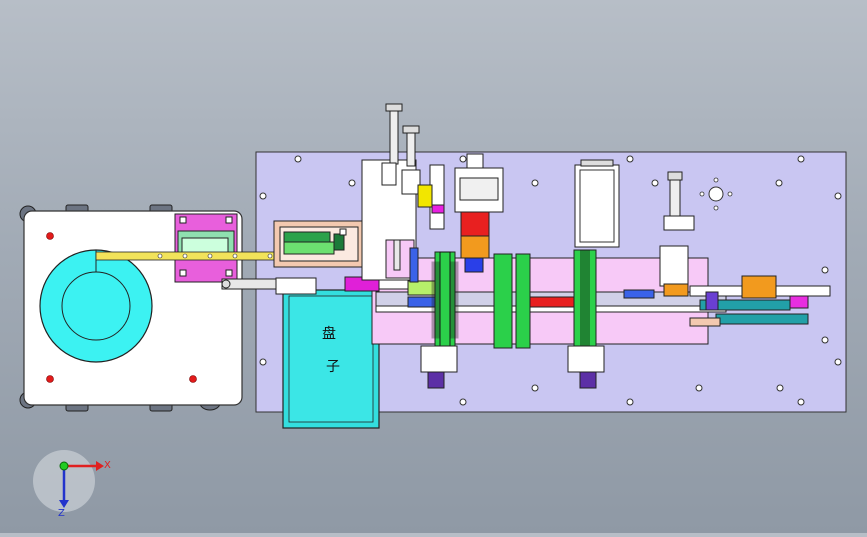 This screenshot has height=537, width=867. Describe the element at coordinates (327, 353) in the screenshot. I see `tray: 盘 子` at that location.